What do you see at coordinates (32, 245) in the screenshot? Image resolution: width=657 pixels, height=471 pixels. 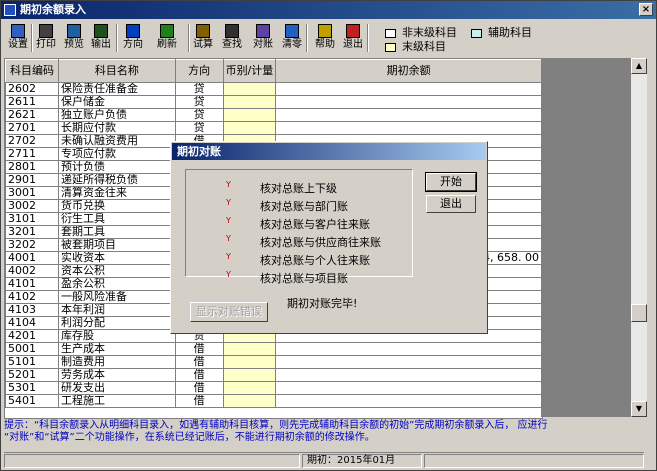 I see `table-cell: 3202` at bounding box center [32, 245].